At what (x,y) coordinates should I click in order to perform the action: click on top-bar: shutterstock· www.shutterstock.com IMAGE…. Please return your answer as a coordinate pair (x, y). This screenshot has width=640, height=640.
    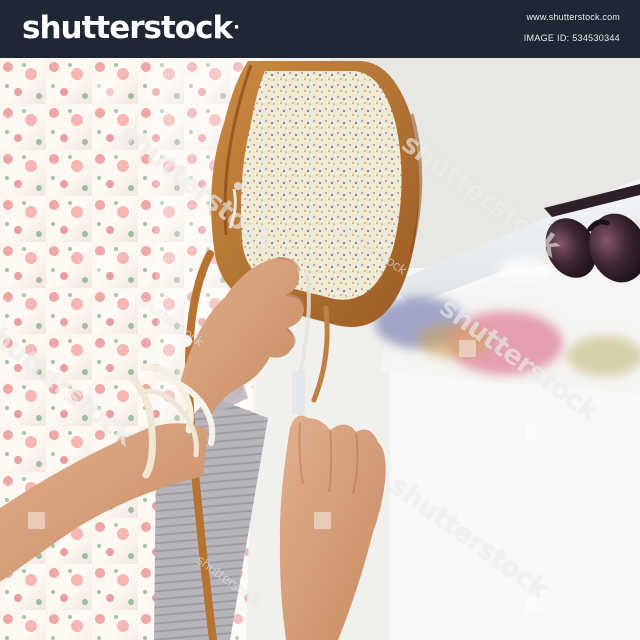
    Looking at the image, I should click on (320, 29).